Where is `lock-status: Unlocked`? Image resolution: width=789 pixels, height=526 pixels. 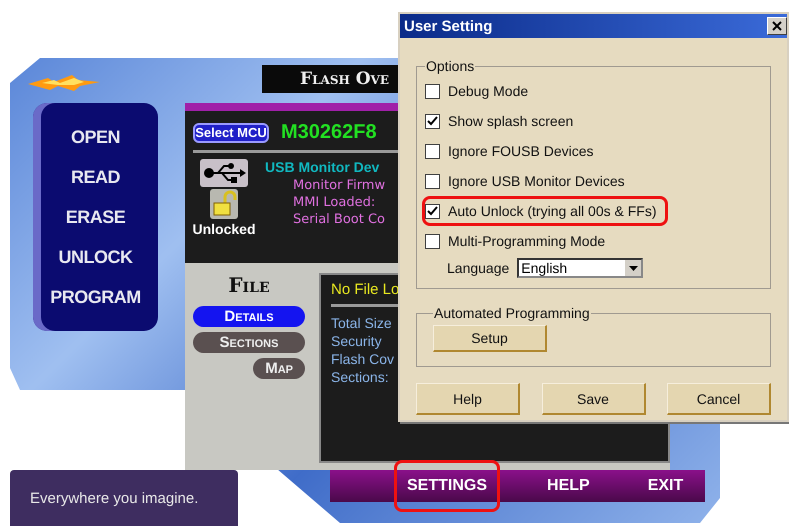
lock-status: Unlocked is located at coordinates (224, 229).